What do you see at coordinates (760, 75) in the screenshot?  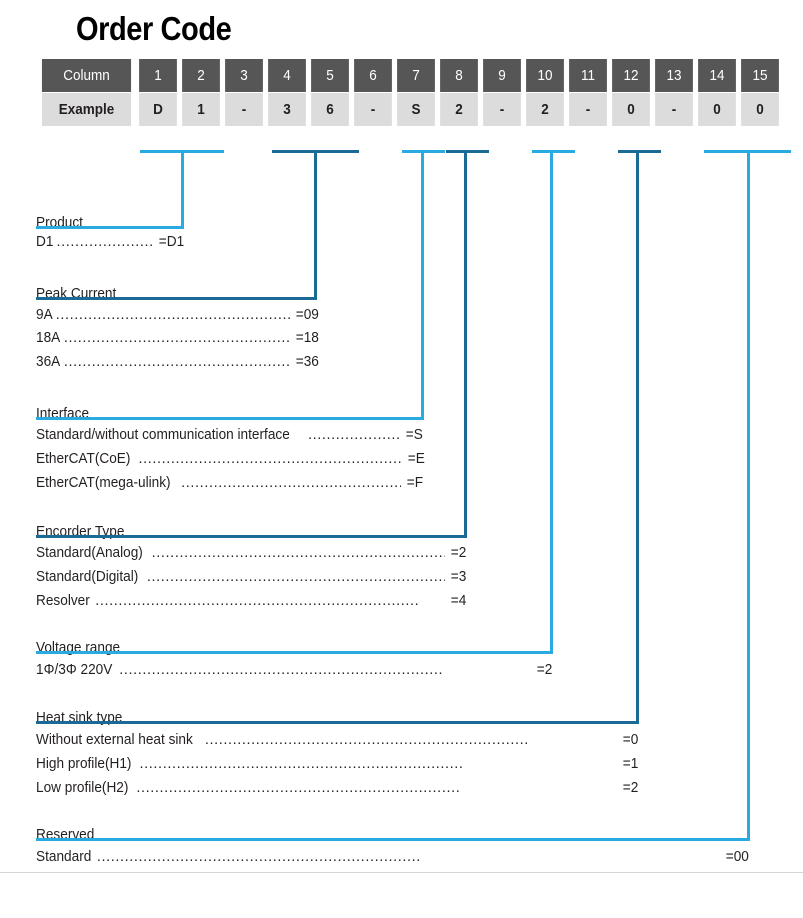 I see `column-header-15: 15` at bounding box center [760, 75].